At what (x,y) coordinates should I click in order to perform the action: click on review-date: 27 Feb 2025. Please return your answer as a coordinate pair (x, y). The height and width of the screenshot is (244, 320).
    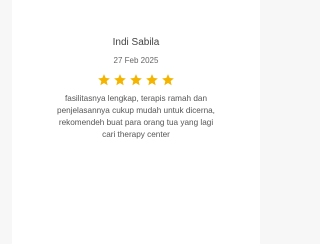
    Looking at the image, I should click on (136, 60).